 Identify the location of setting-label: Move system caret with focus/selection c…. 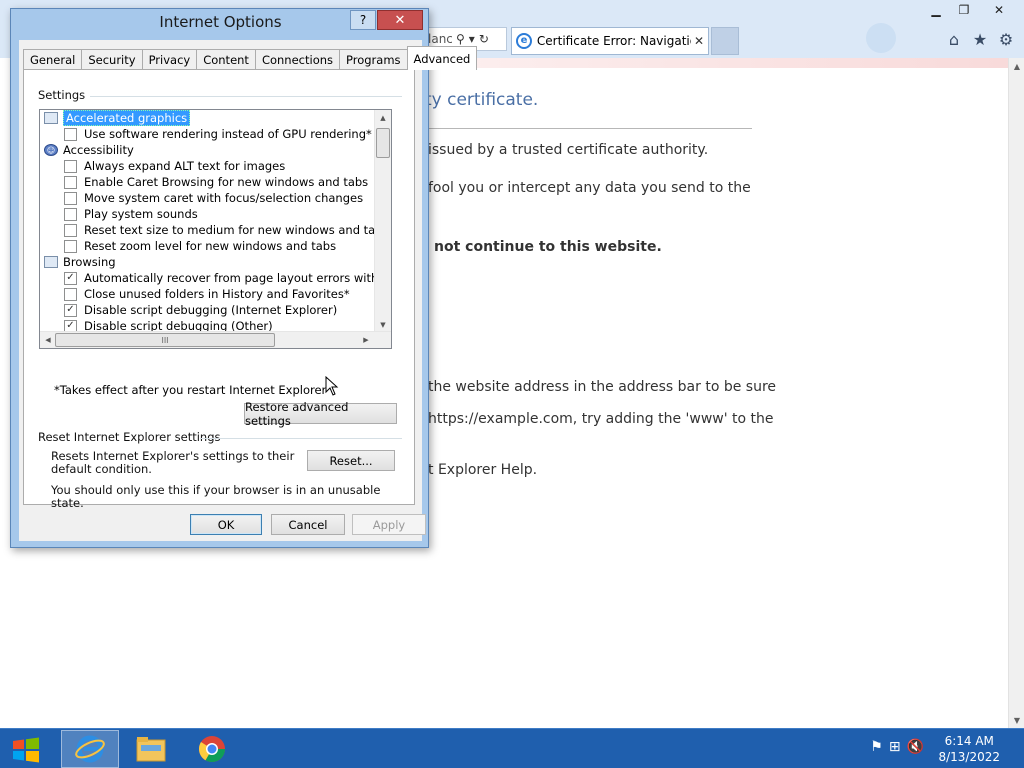
(224, 198).